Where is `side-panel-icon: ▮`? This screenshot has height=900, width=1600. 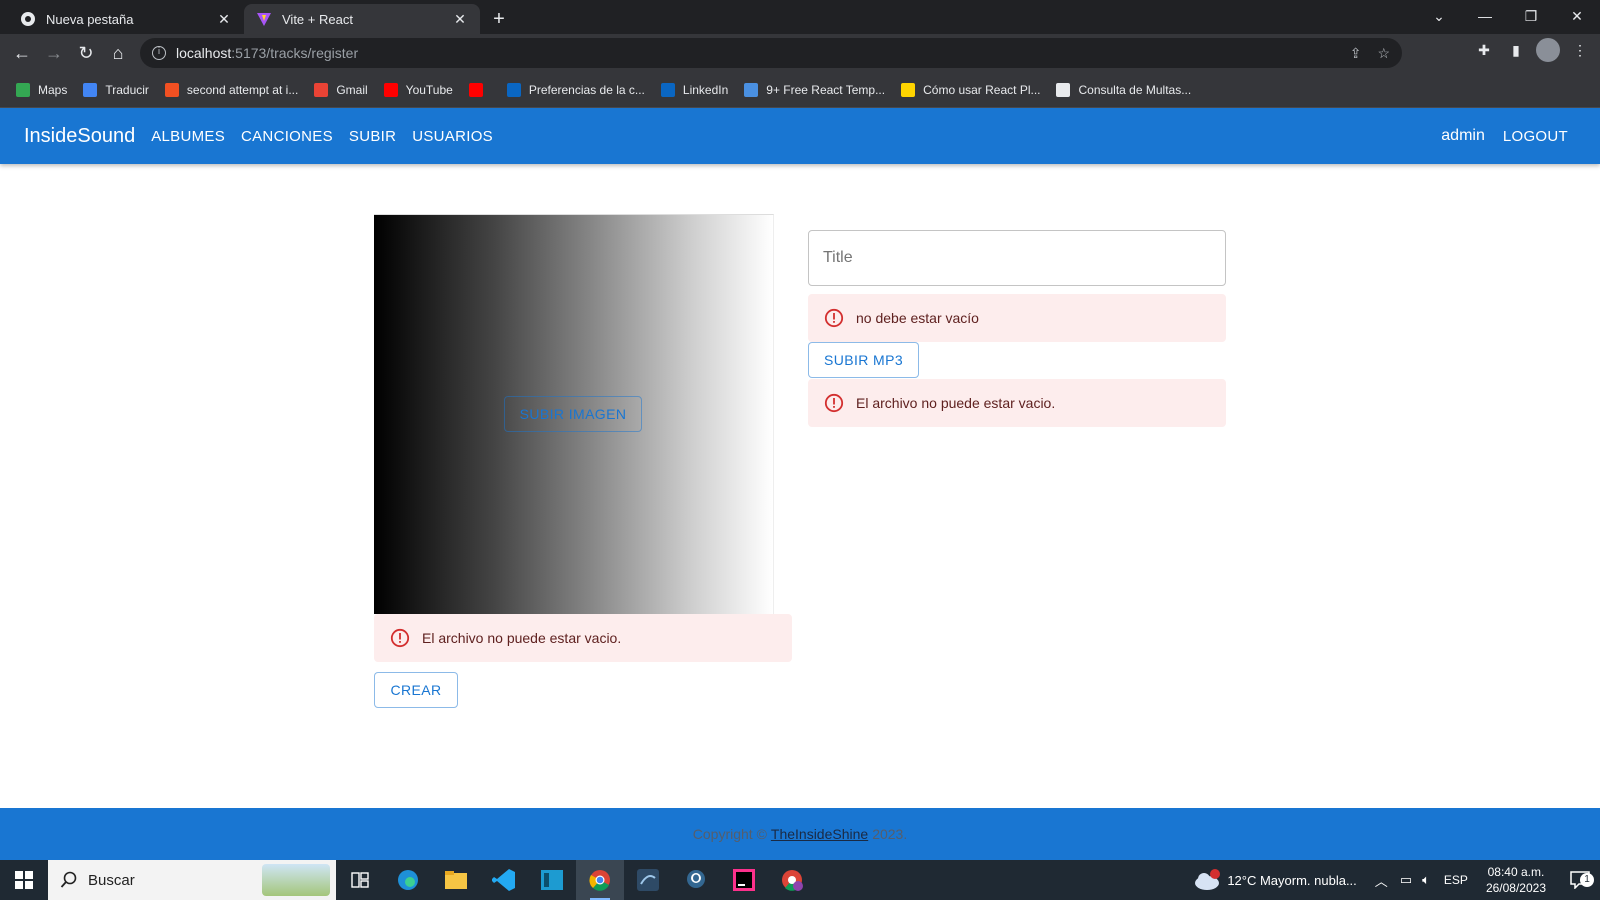 side-panel-icon: ▮ is located at coordinates (1516, 50).